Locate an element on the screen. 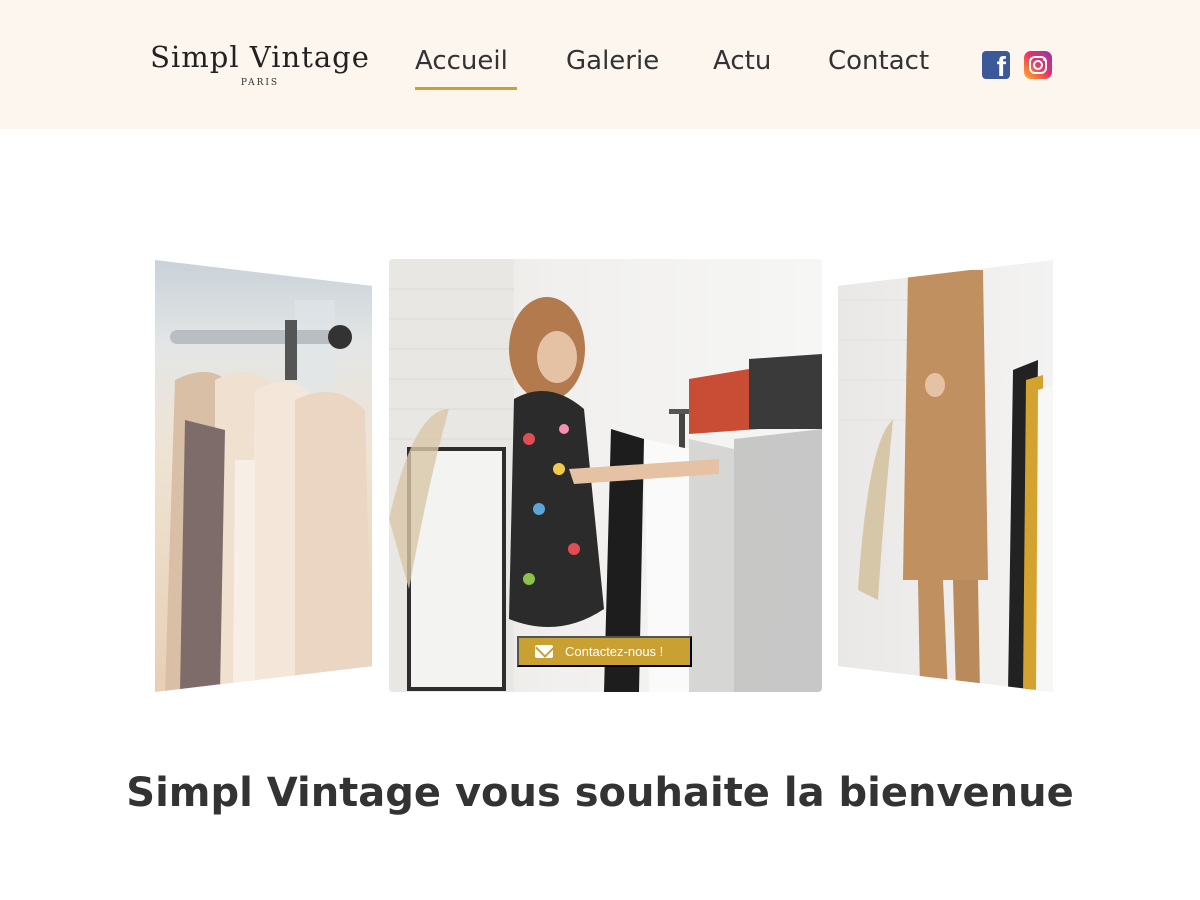 The width and height of the screenshot is (1200, 900). nav-item-actu: Actu is located at coordinates (742, 61).